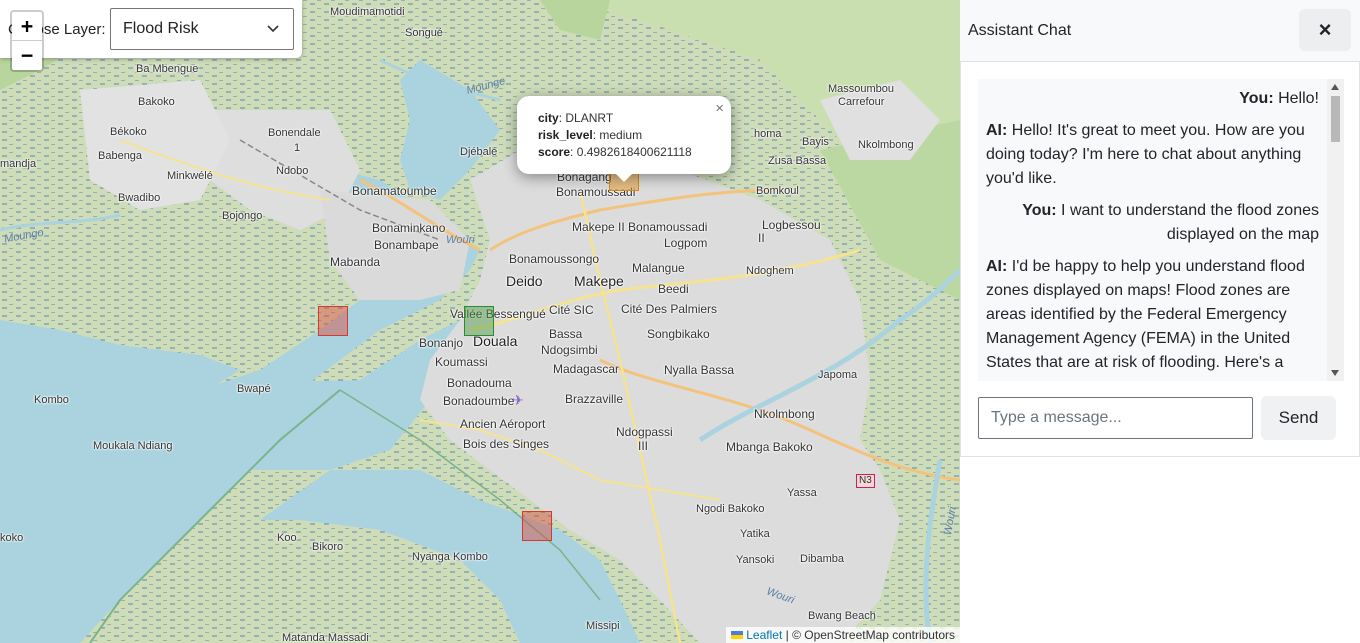 This screenshot has width=1360, height=643. Describe the element at coordinates (644, 432) in the screenshot. I see `place-label: Ndogpassi` at that location.